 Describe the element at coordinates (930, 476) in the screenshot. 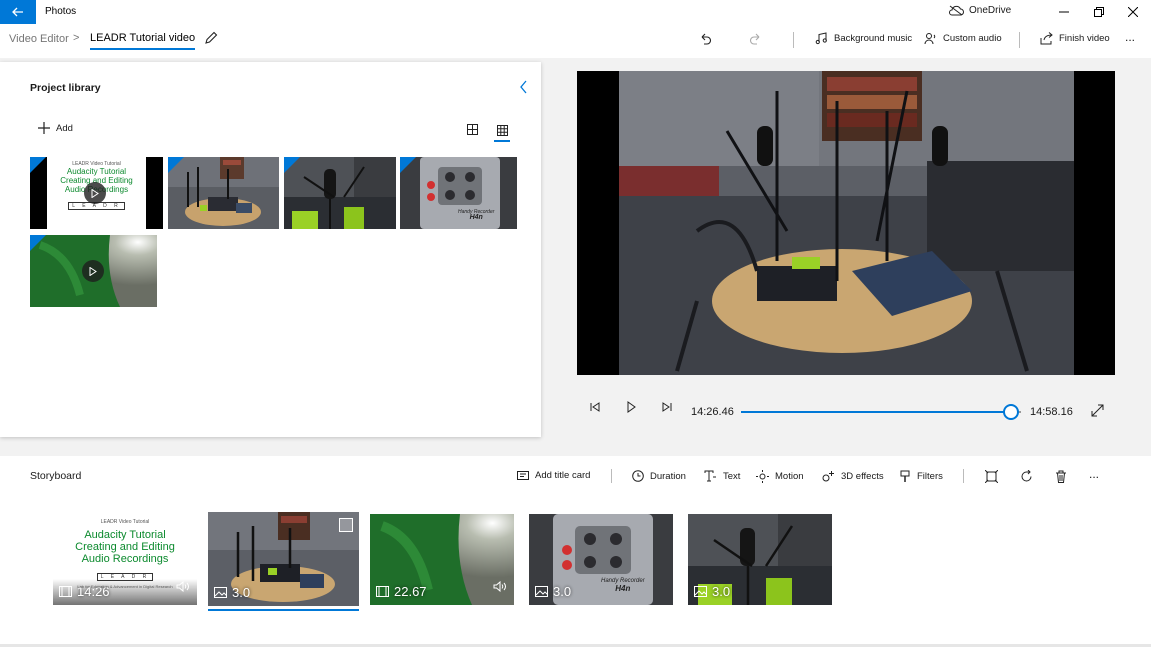

I see `filters-label: Filters` at that location.